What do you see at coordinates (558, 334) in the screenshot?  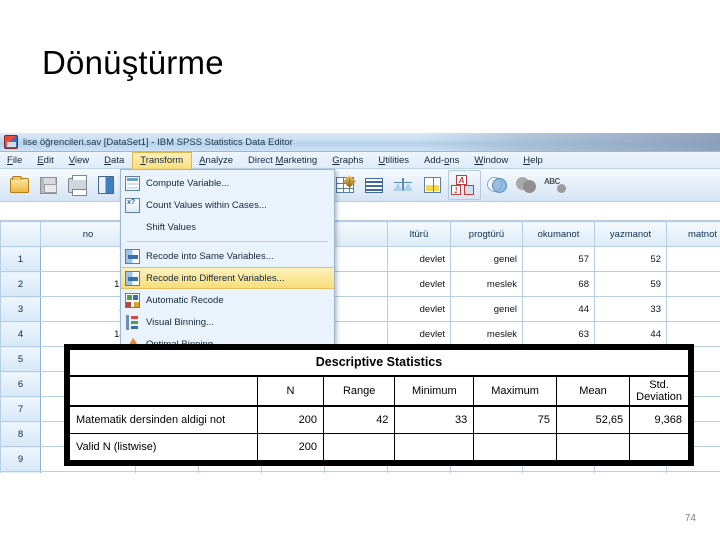 I see `cell-okumanot: 63` at bounding box center [558, 334].